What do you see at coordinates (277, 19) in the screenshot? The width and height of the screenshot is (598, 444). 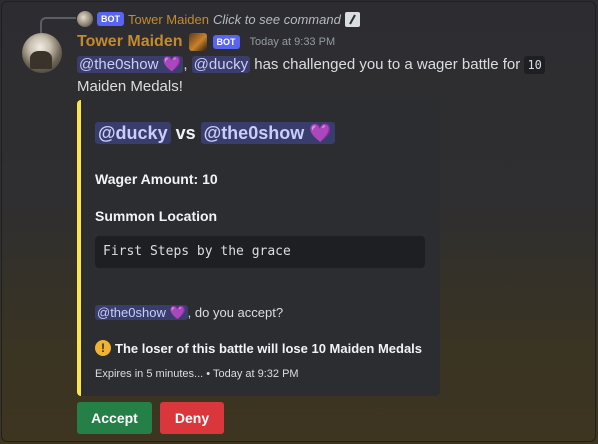 I see `reply-command-hint: Click to see command` at bounding box center [277, 19].